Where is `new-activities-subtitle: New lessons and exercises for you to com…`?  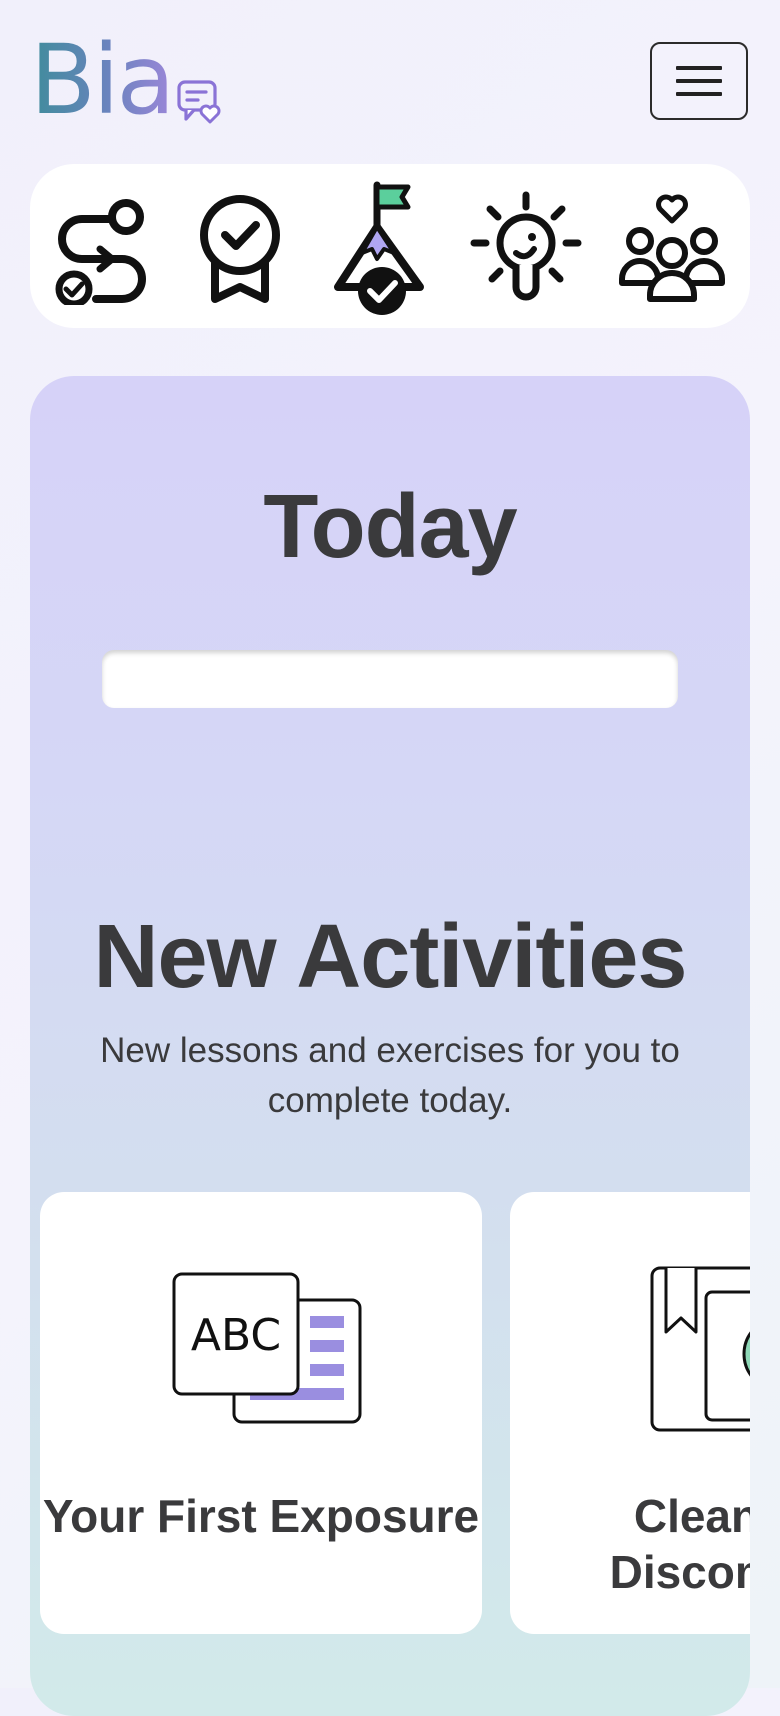 new-activities-subtitle: New lessons and exercises for you to com… is located at coordinates (390, 1075).